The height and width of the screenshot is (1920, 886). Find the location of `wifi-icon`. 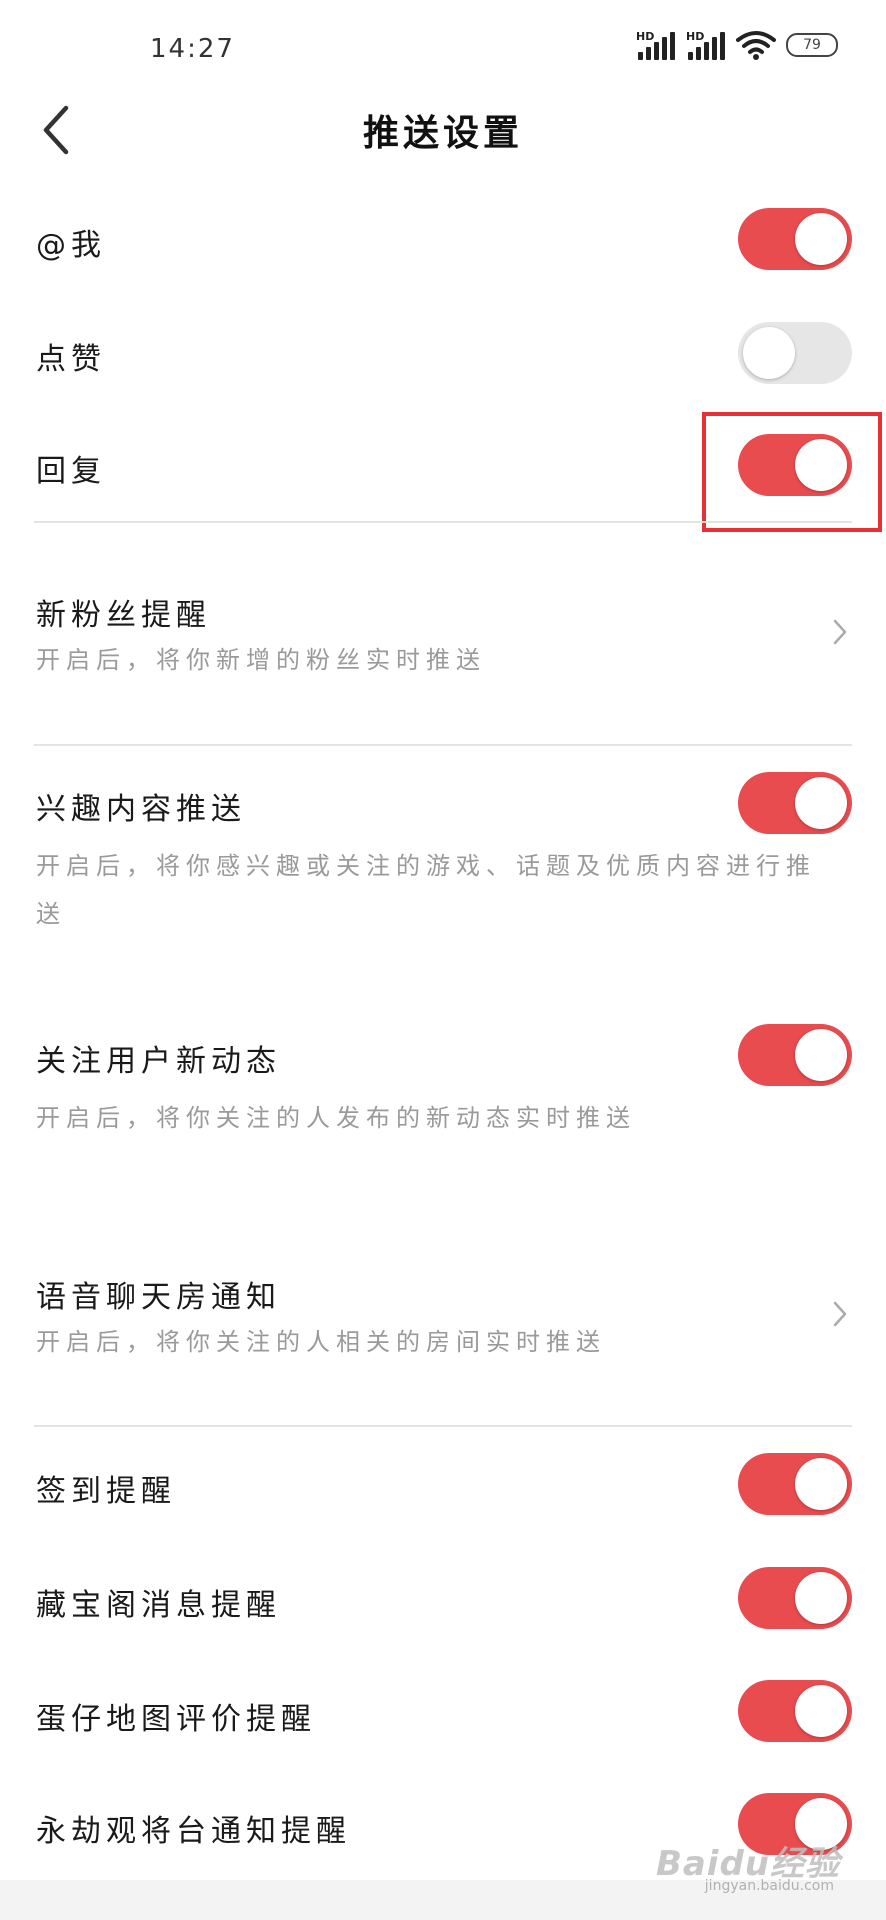

wifi-icon is located at coordinates (756, 45).